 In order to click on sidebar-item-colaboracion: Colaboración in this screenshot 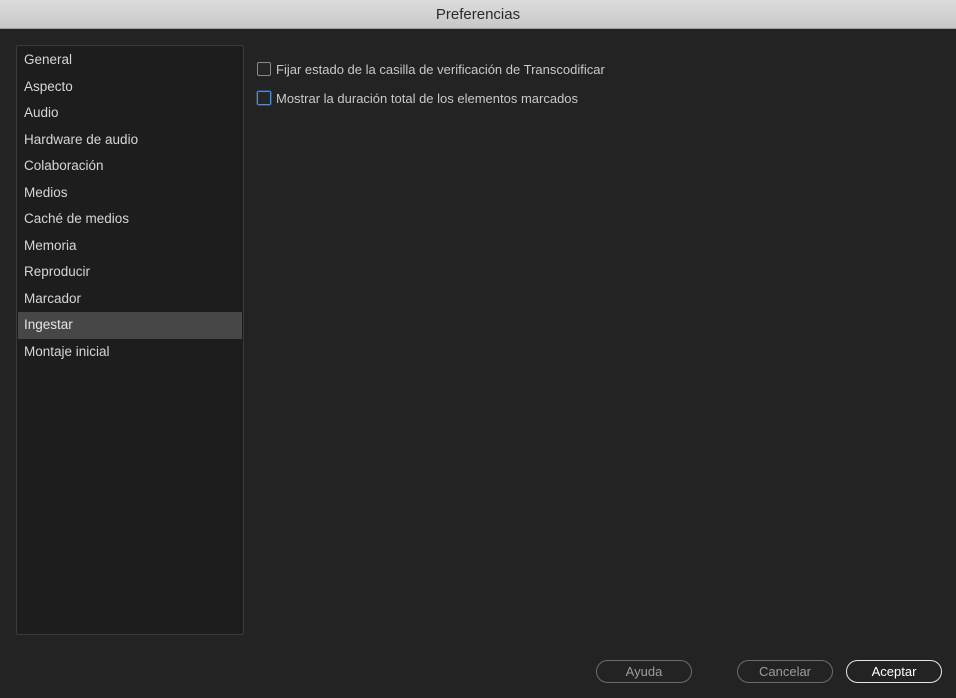, I will do `click(130, 166)`.